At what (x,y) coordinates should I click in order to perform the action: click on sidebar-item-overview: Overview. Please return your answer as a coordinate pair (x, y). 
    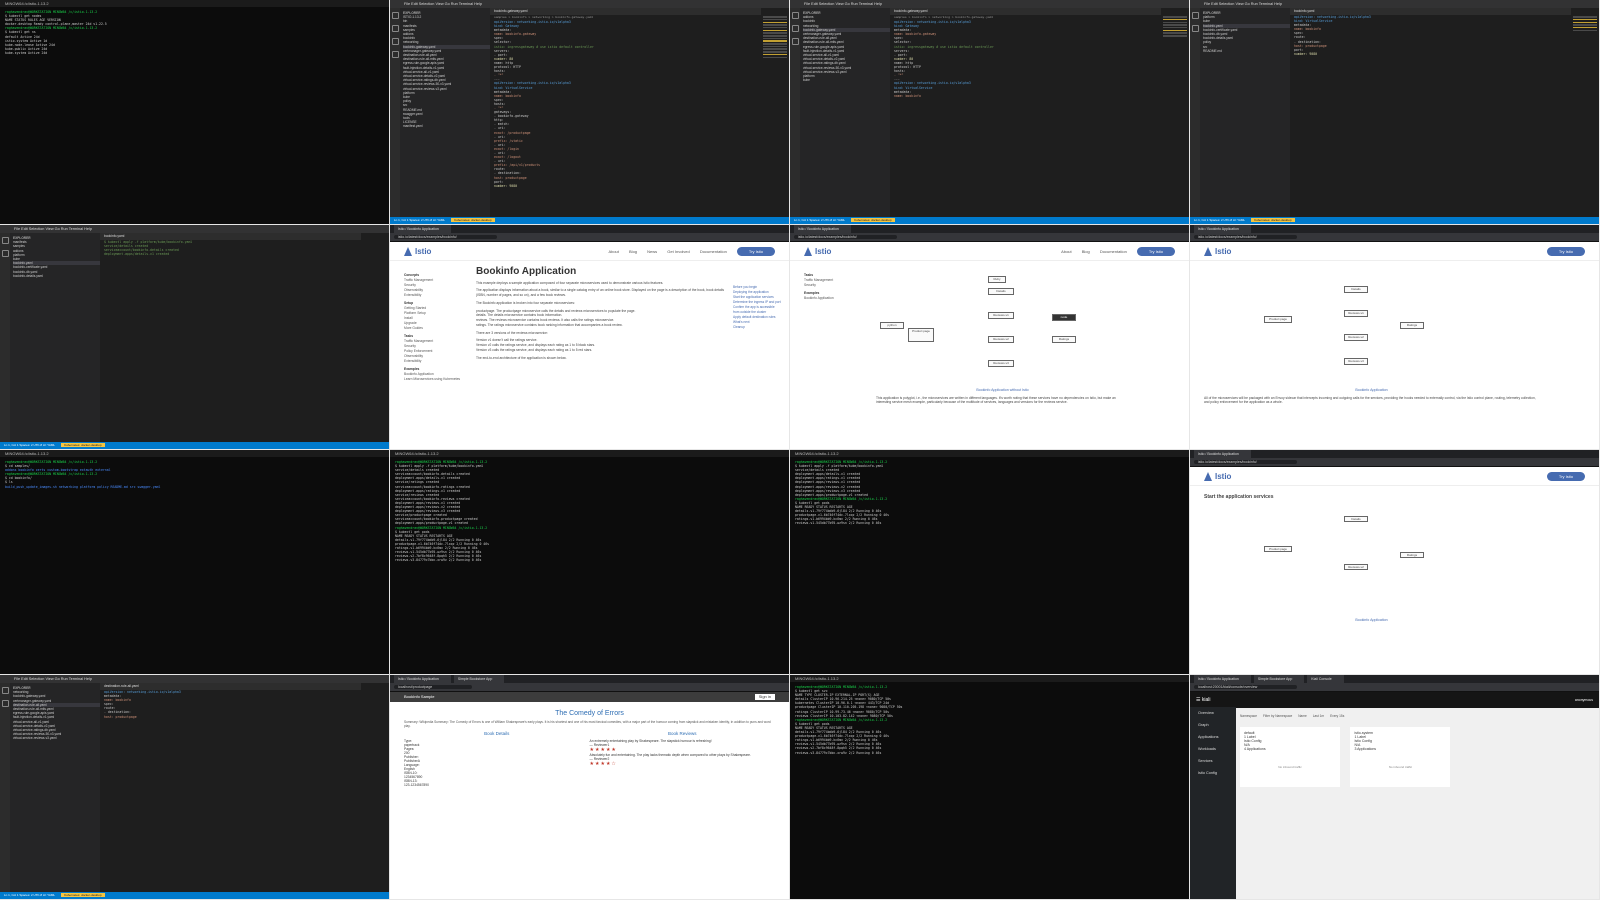
    Looking at the image, I should click on (1217, 713).